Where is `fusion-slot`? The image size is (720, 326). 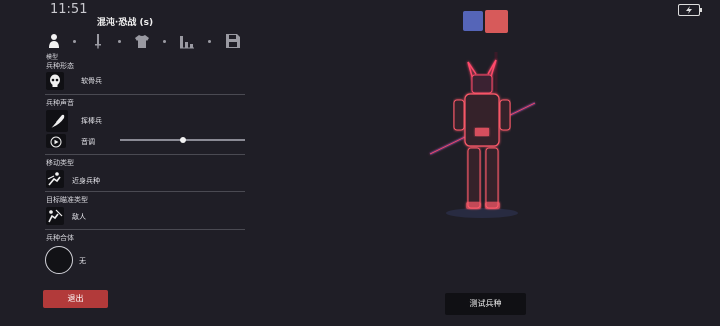 fusion-slot is located at coordinates (59, 260).